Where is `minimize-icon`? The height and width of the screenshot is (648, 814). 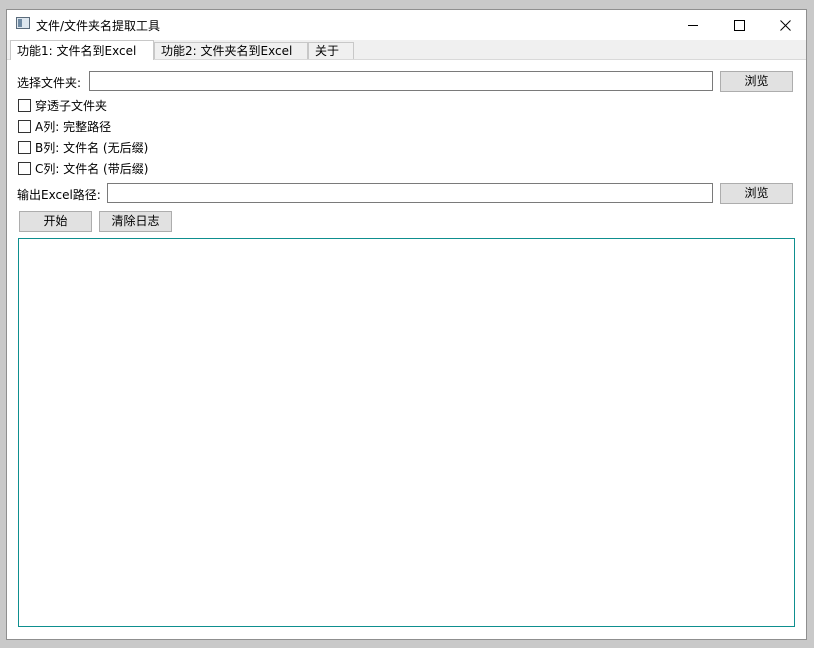 minimize-icon is located at coordinates (693, 25).